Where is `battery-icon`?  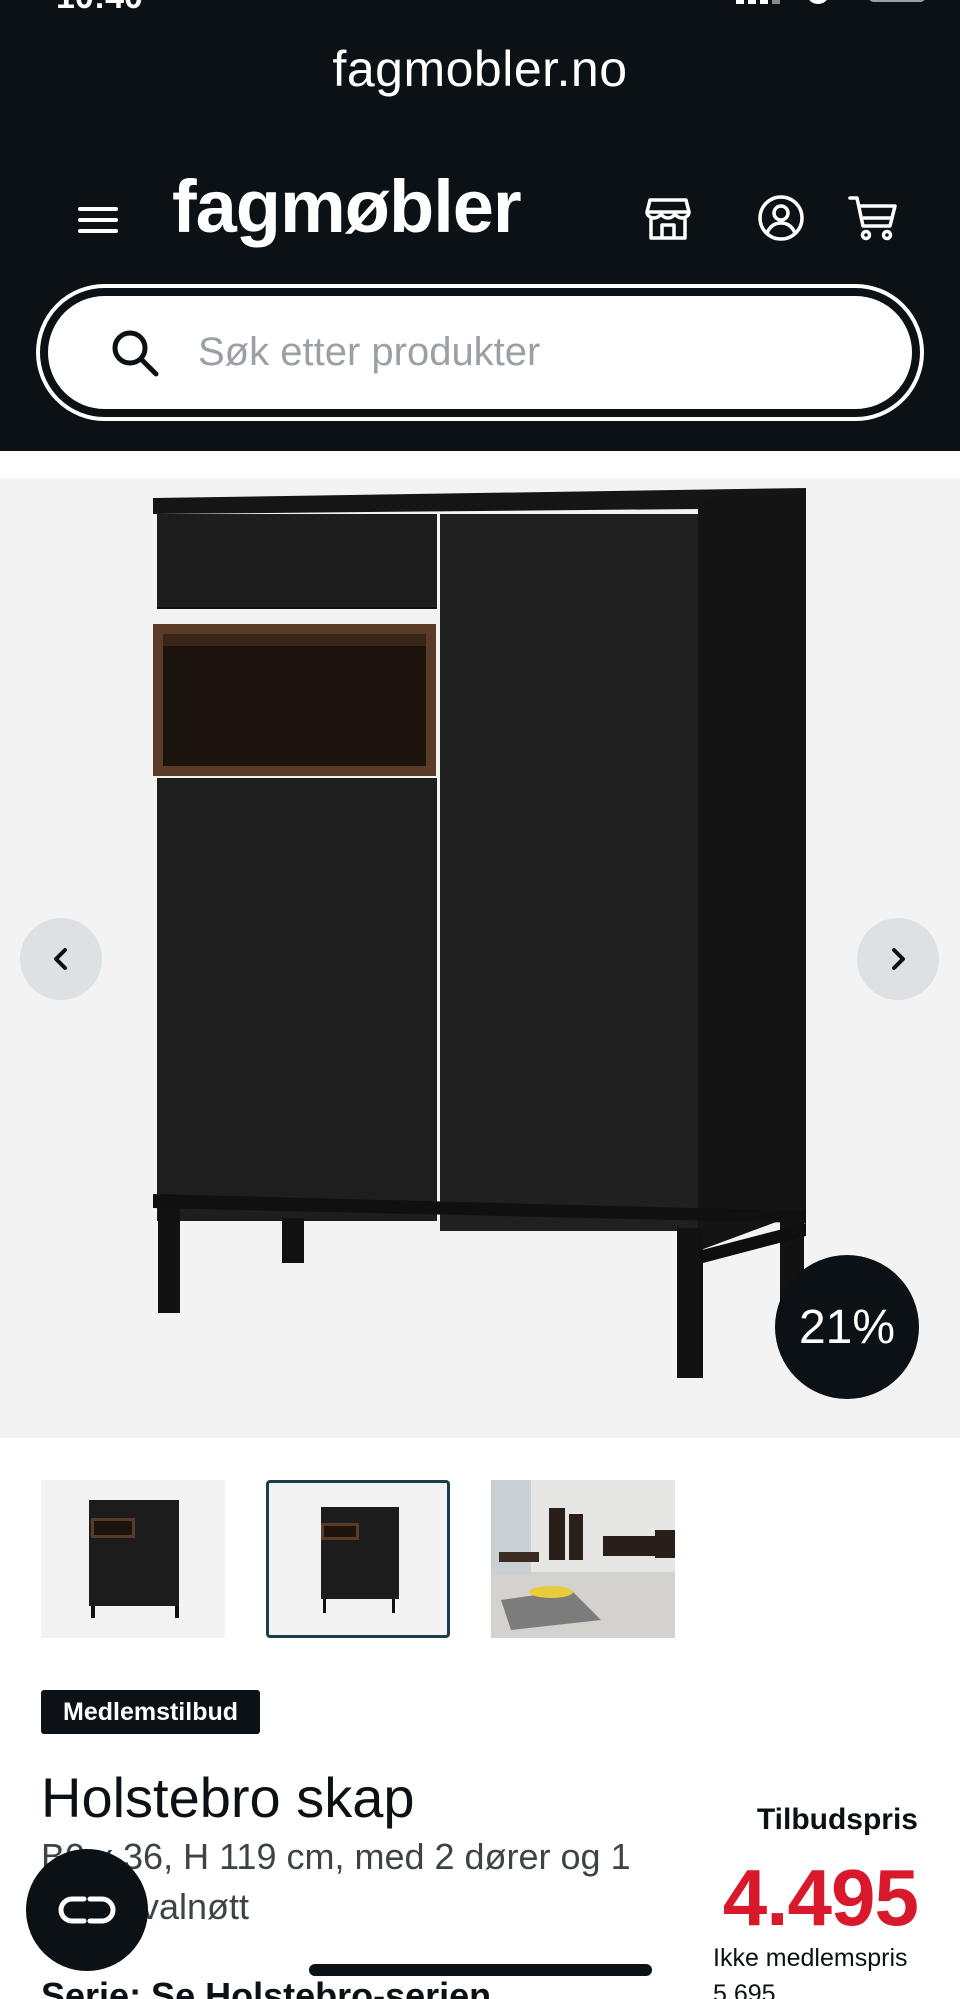 battery-icon is located at coordinates (897, 1).